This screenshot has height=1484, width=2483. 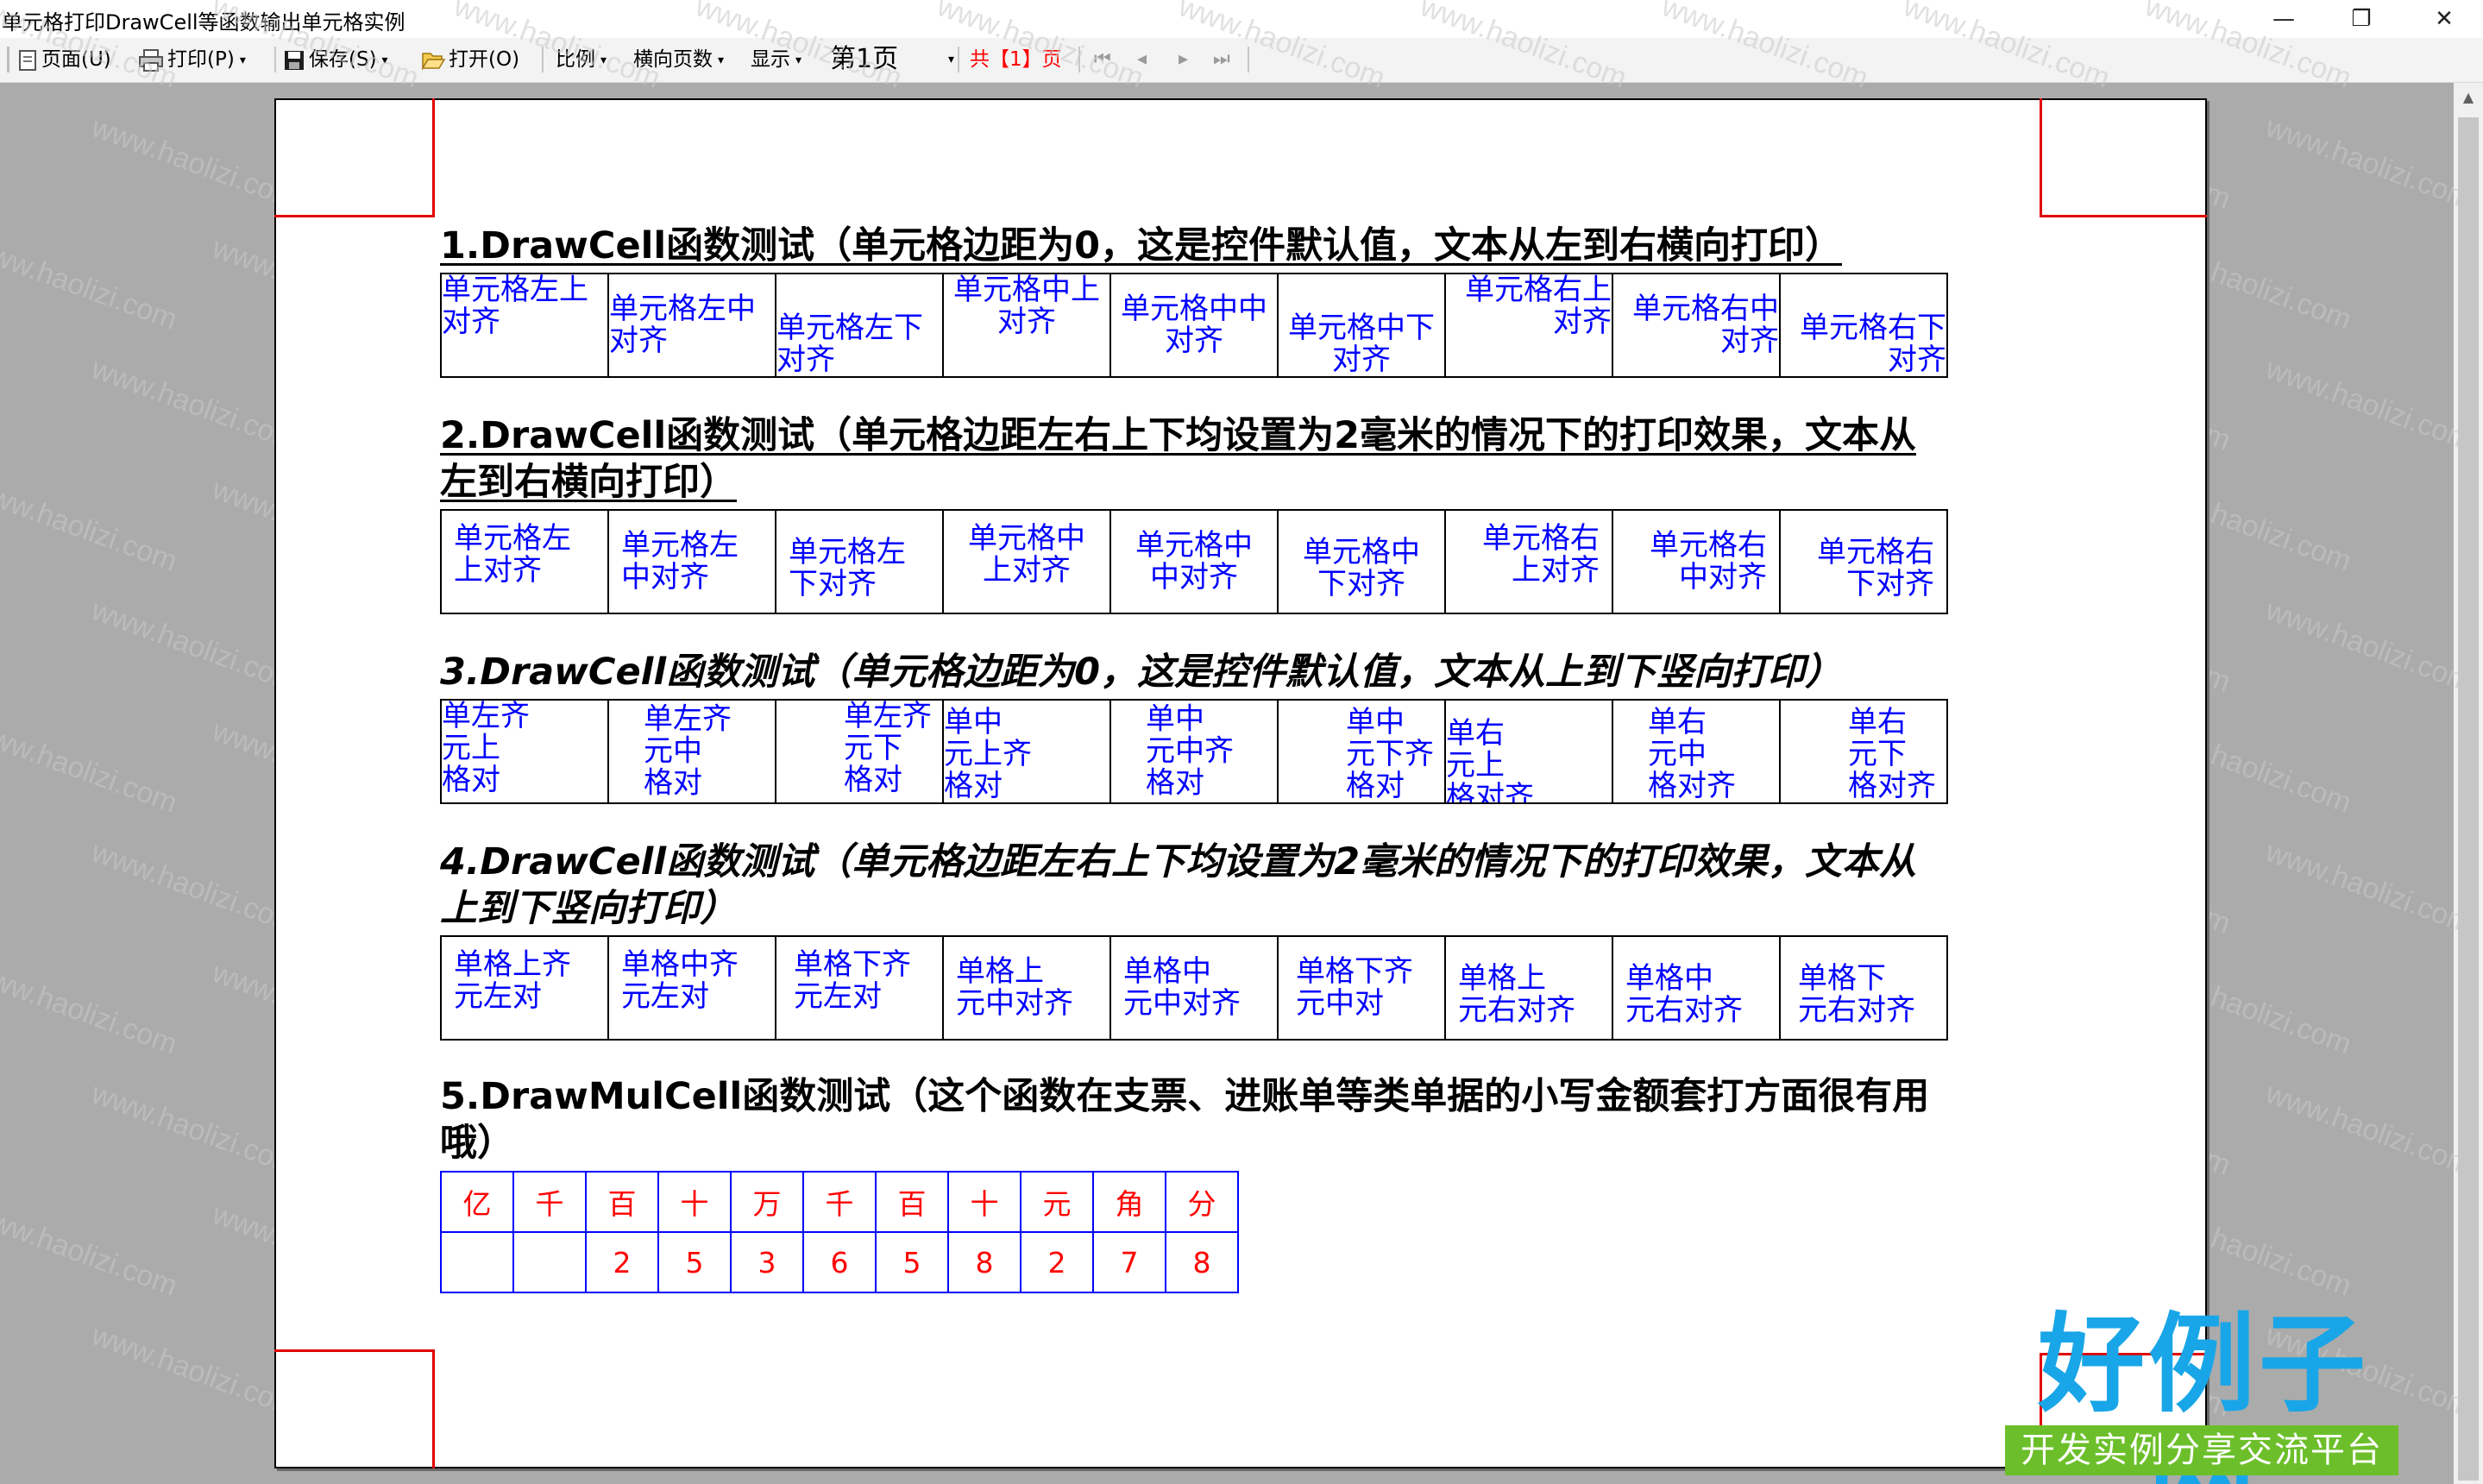 I want to click on print-button: 打印(P) ▾, so click(x=192, y=59).